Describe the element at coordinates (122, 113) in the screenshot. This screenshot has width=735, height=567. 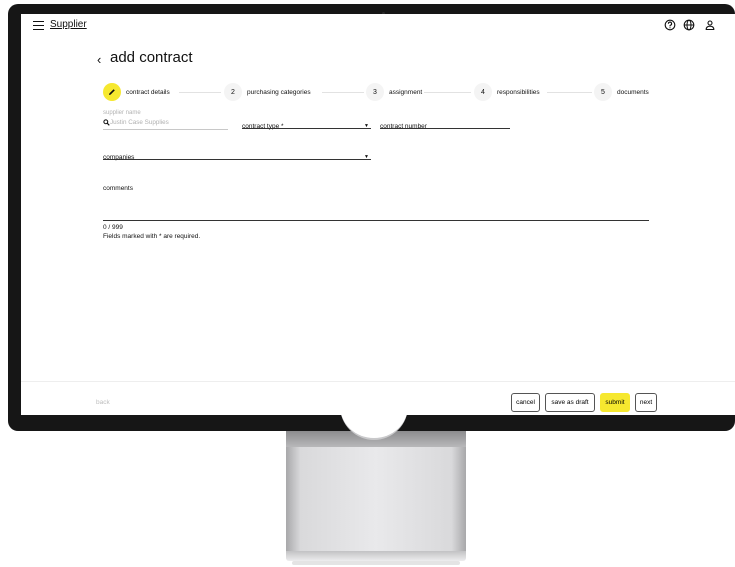
I see `supplier-field-label: supplier name` at that location.